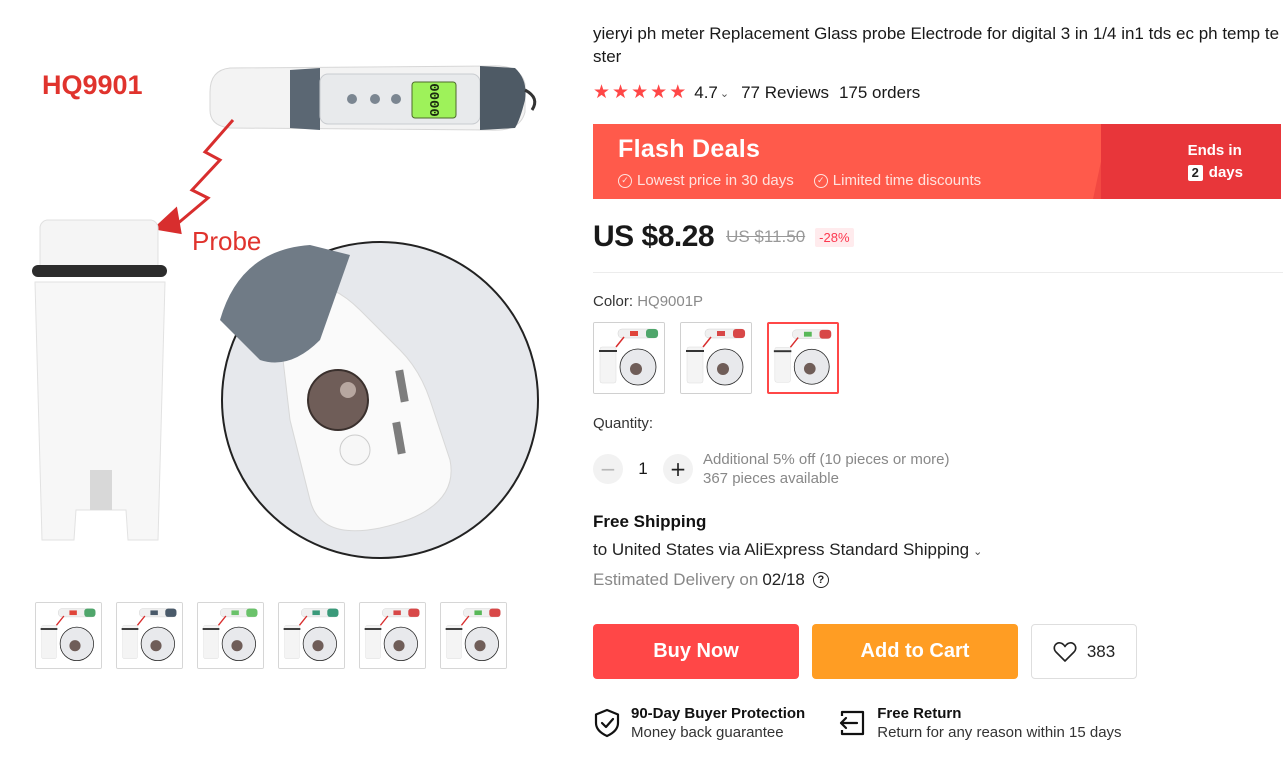  I want to click on divider, so click(938, 272).